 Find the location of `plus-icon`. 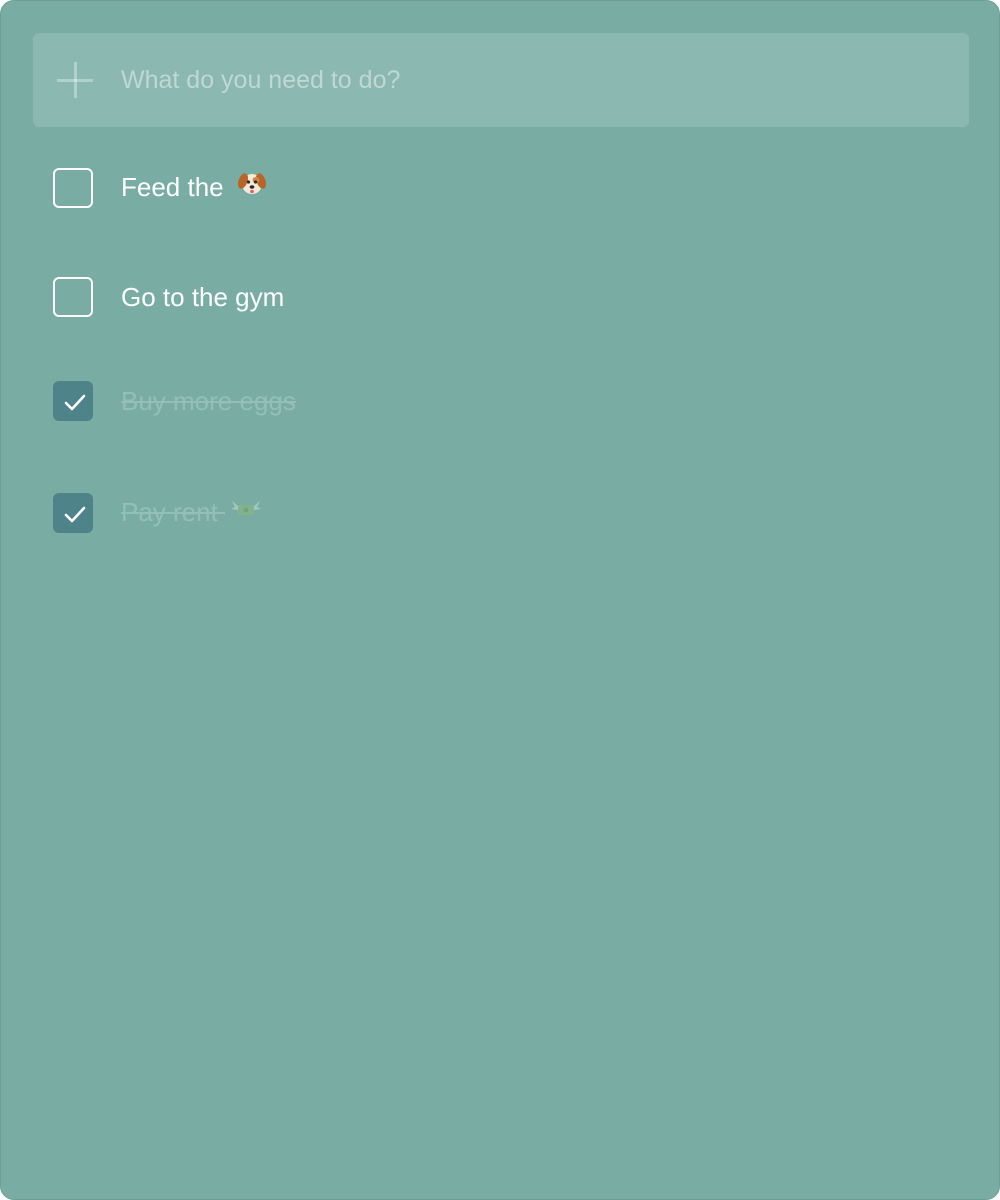

plus-icon is located at coordinates (75, 80).